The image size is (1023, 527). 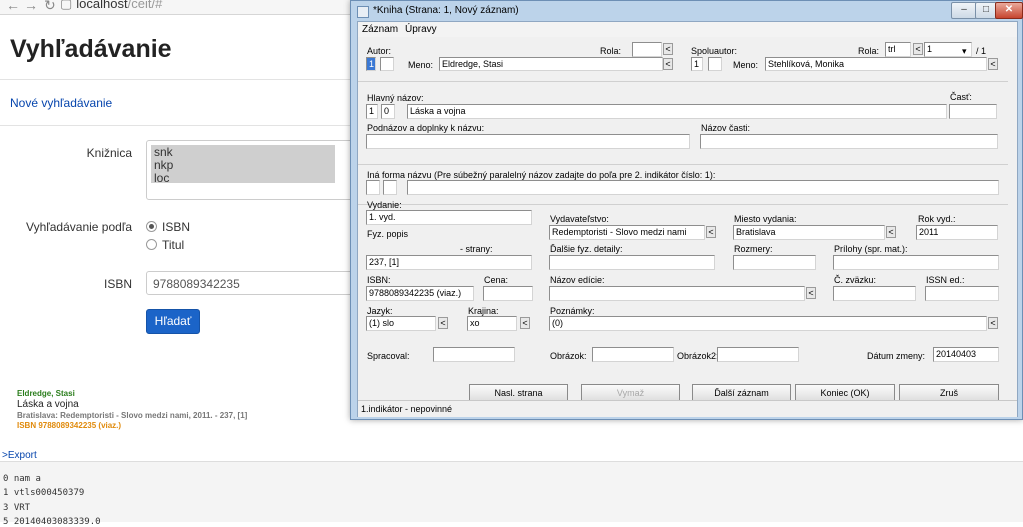 I want to click on fyz-popis-label: Fyz. popis, so click(x=388, y=234).